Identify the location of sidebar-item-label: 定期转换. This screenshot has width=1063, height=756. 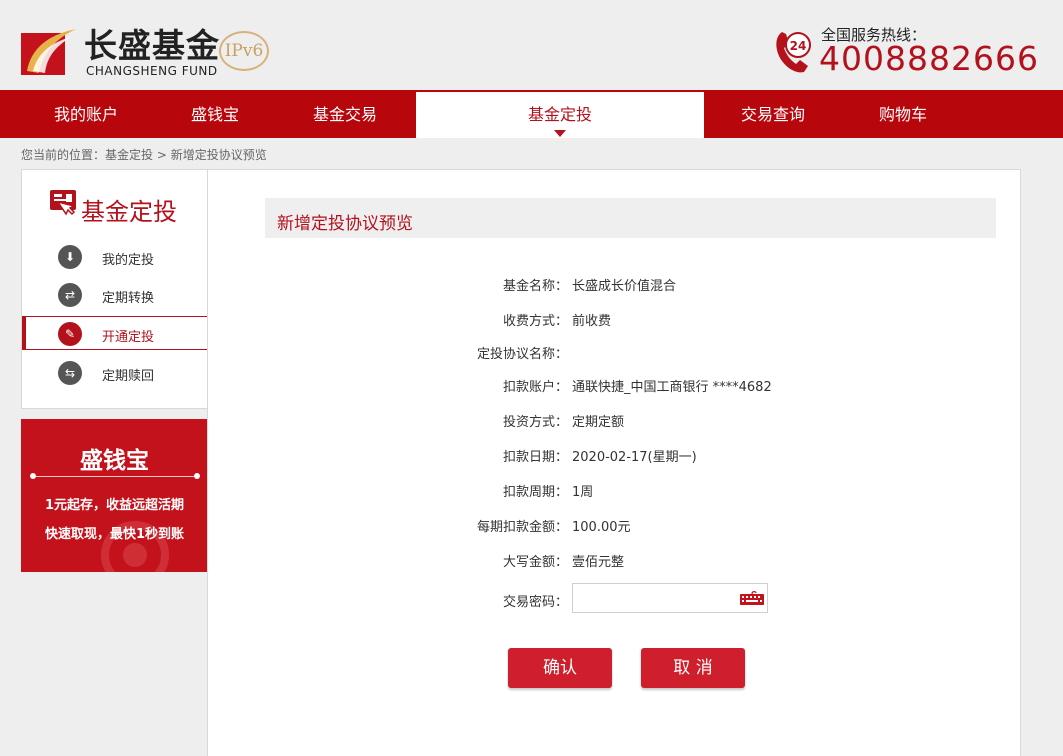
(128, 298).